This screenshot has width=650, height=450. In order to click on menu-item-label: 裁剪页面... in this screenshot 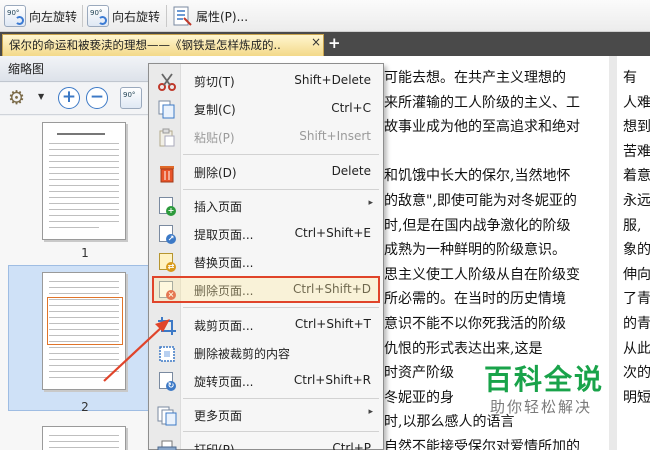, I will do `click(224, 326)`.